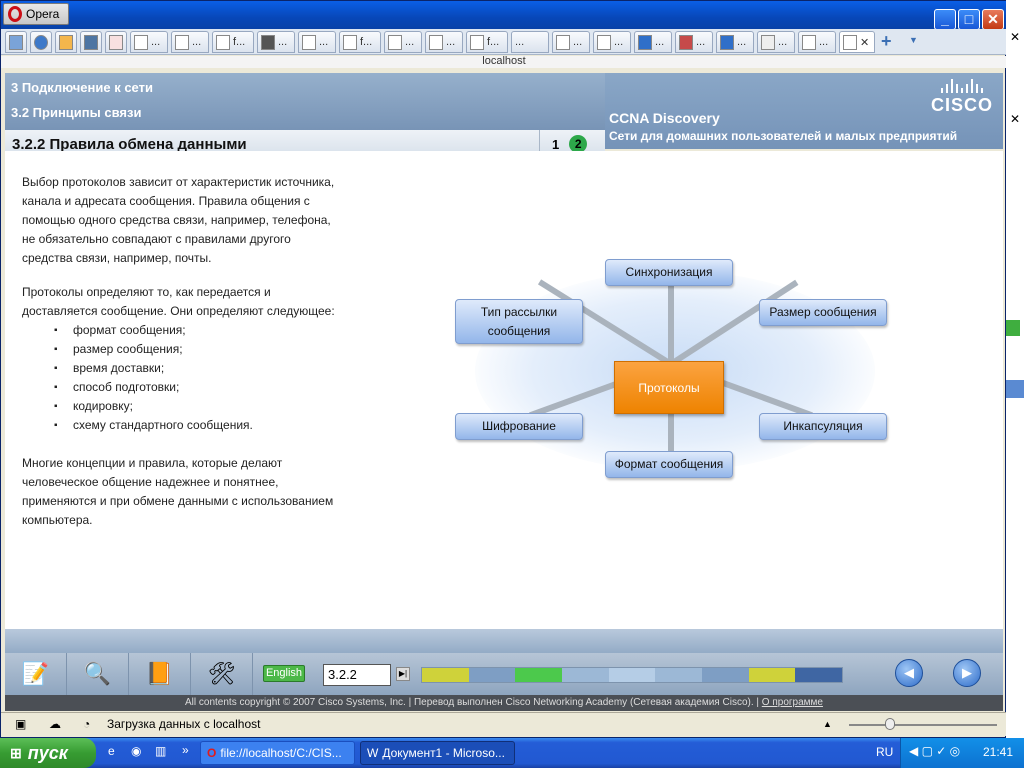 The height and width of the screenshot is (768, 1024). Describe the element at coordinates (111, 751) in the screenshot. I see `ie-icon: e` at that location.